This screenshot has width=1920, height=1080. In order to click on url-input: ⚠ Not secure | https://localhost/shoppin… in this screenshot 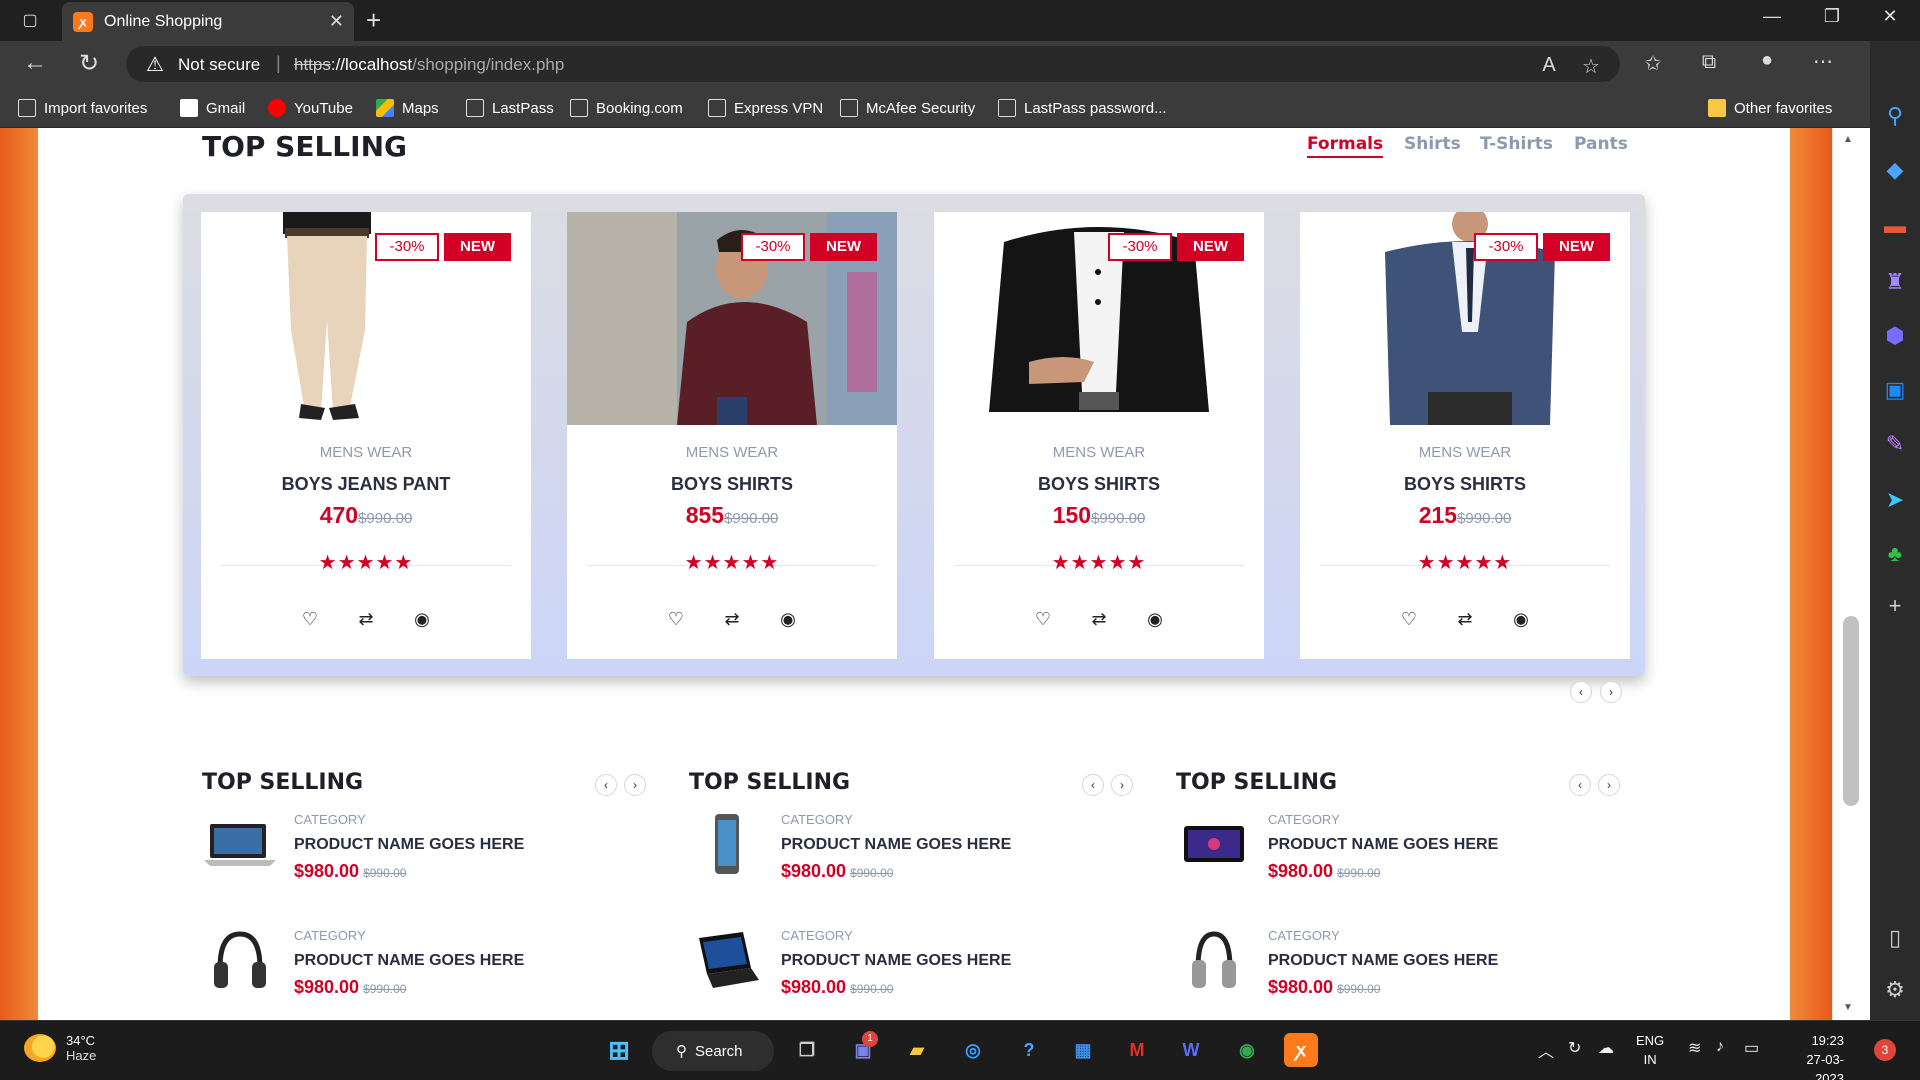, I will do `click(873, 64)`.